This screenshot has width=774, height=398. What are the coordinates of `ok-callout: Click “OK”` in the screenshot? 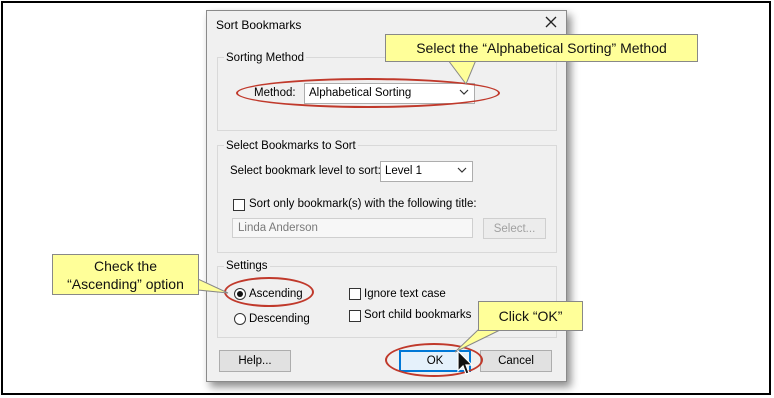 It's located at (530, 316).